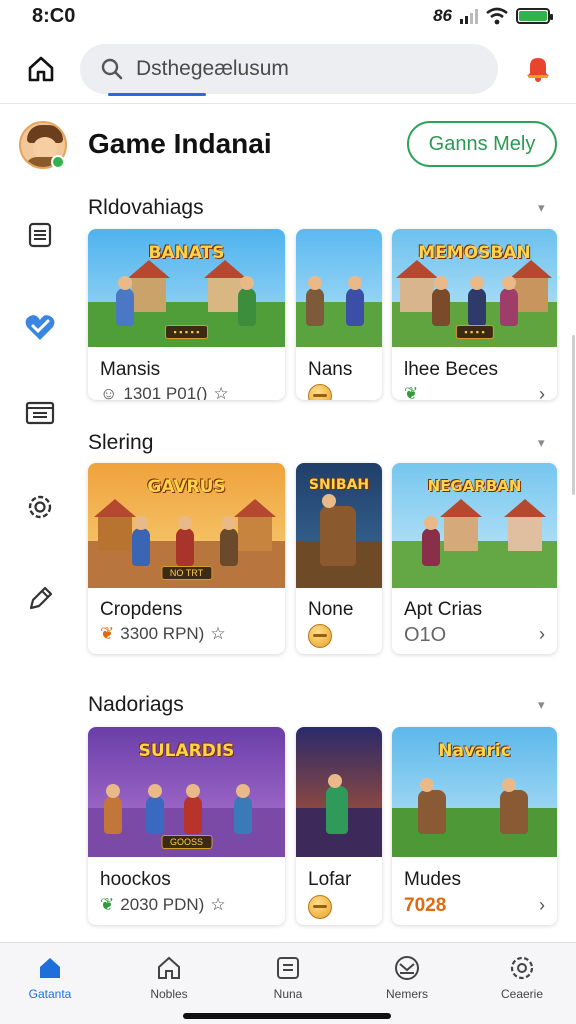 The height and width of the screenshot is (1024, 576). What do you see at coordinates (474, 792) in the screenshot?
I see `game-thumbnail: Navaric` at bounding box center [474, 792].